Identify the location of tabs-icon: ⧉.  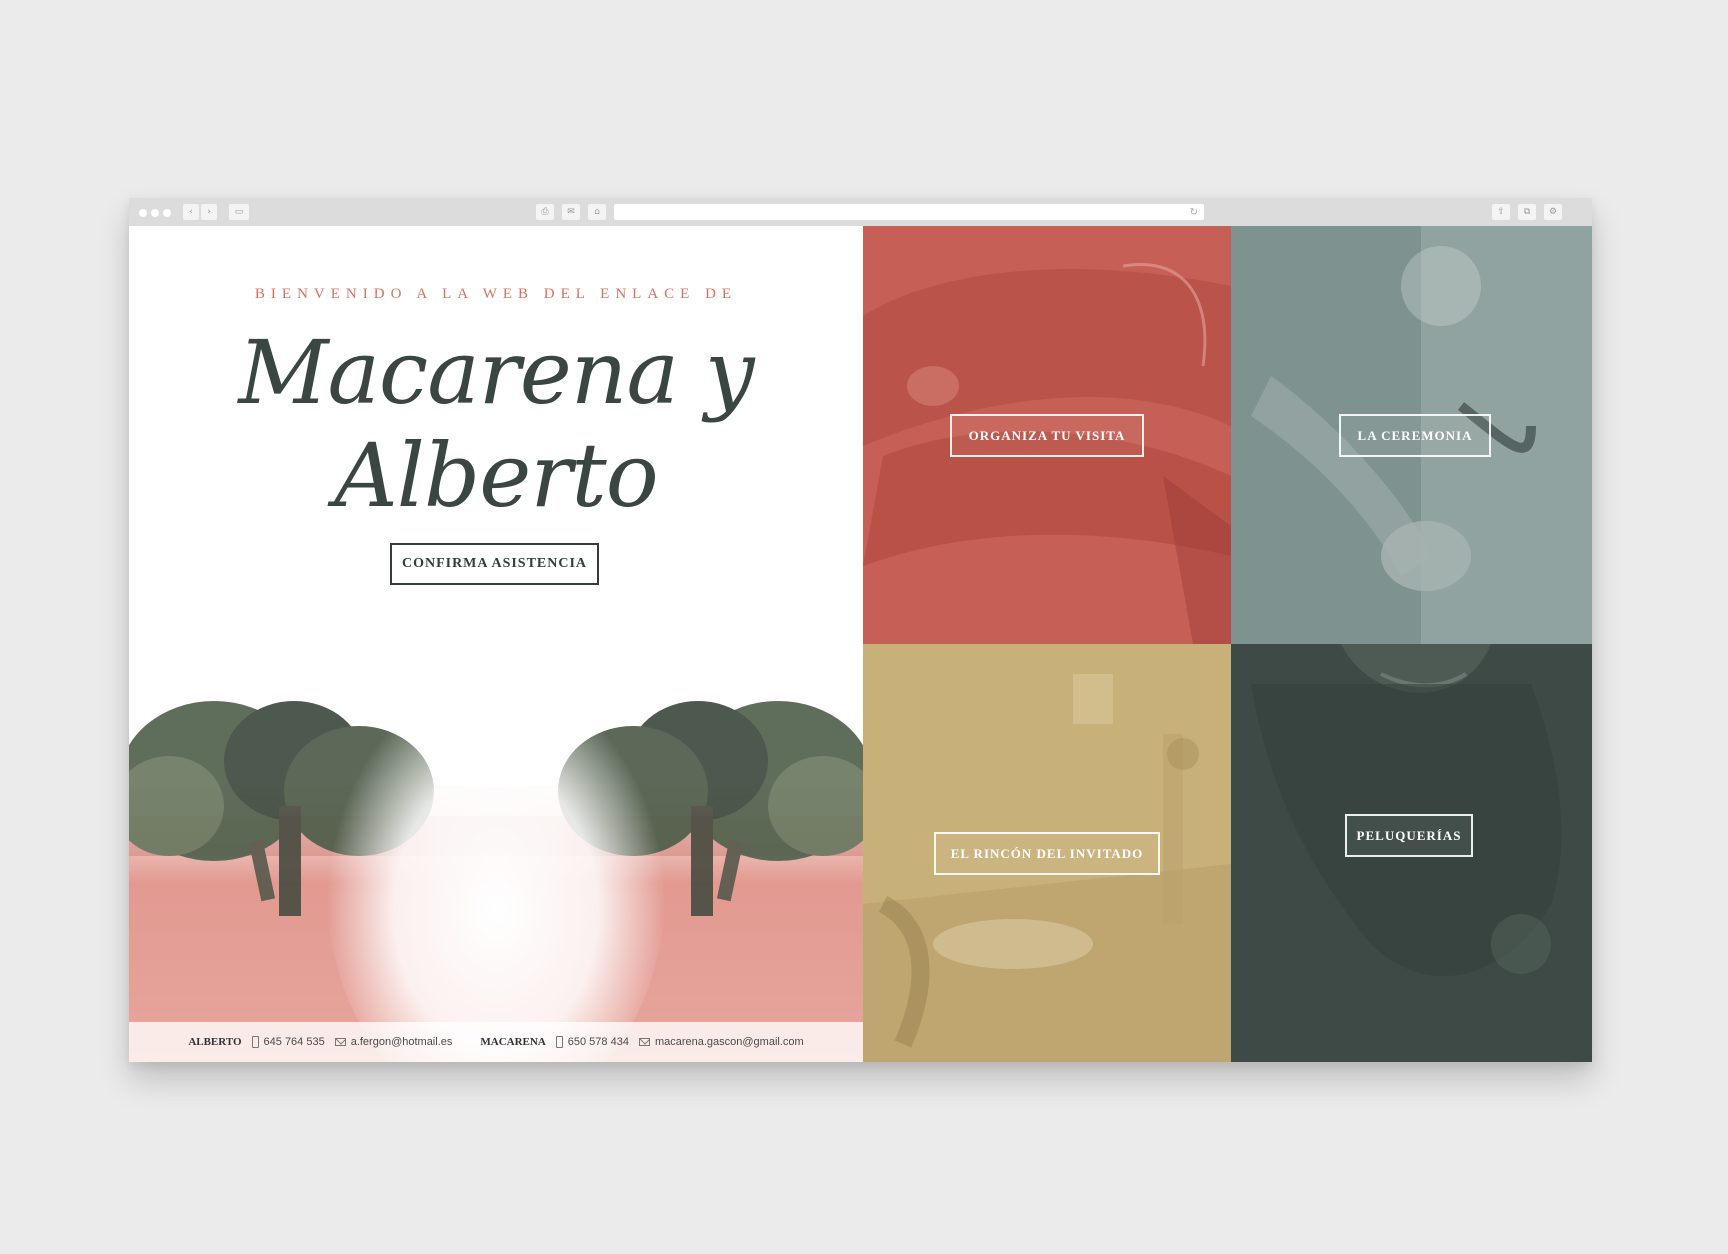
(1527, 212).